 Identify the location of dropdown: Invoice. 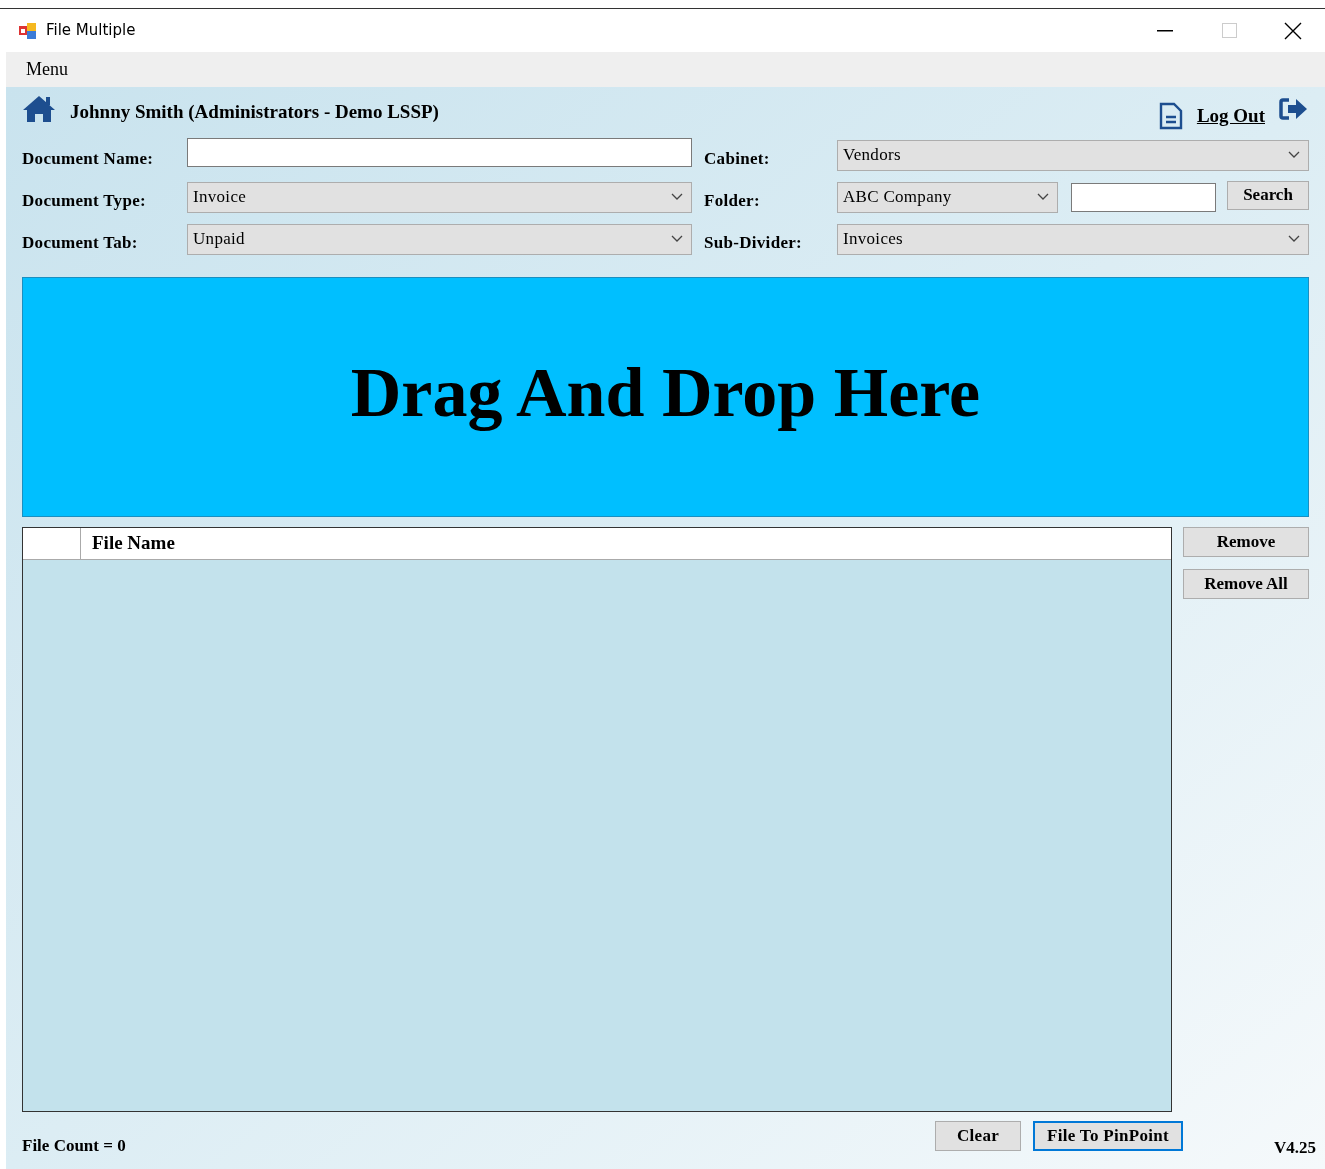
(439, 197).